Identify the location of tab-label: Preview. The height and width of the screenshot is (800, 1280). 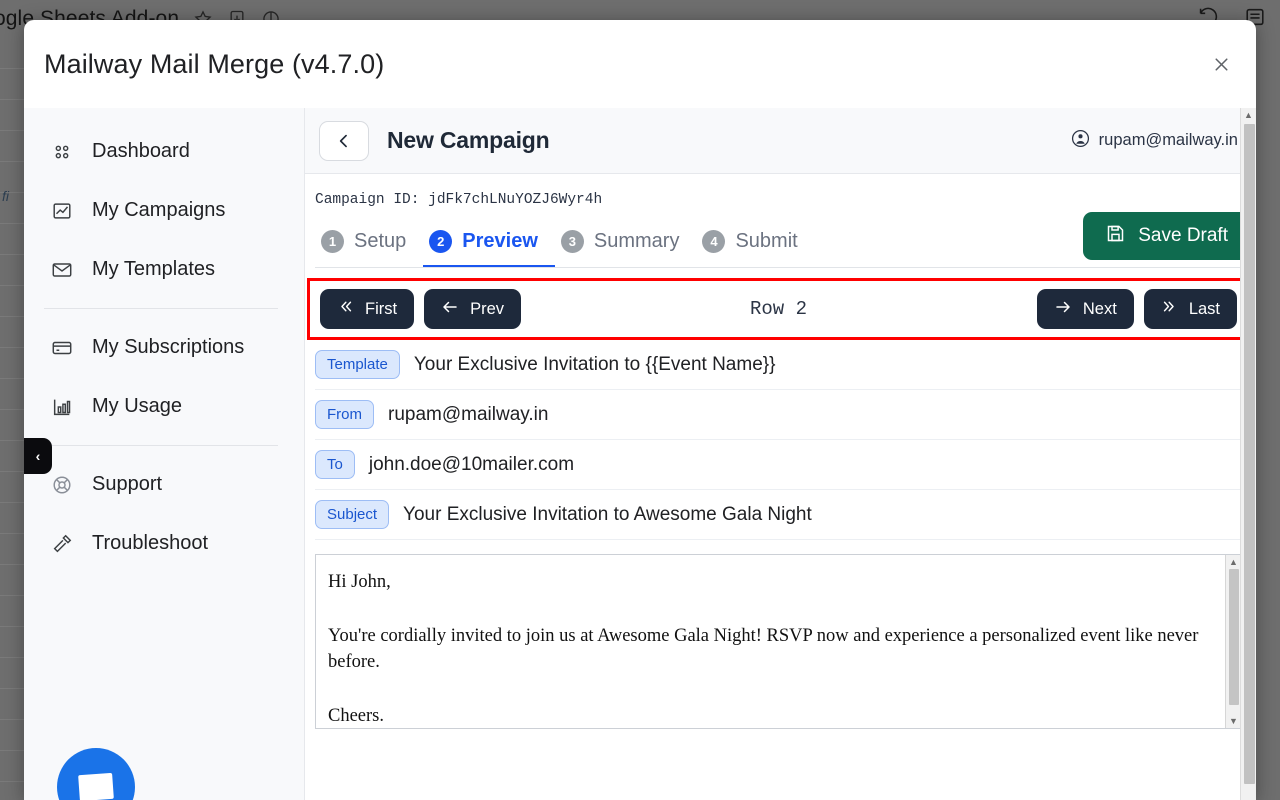
(500, 240).